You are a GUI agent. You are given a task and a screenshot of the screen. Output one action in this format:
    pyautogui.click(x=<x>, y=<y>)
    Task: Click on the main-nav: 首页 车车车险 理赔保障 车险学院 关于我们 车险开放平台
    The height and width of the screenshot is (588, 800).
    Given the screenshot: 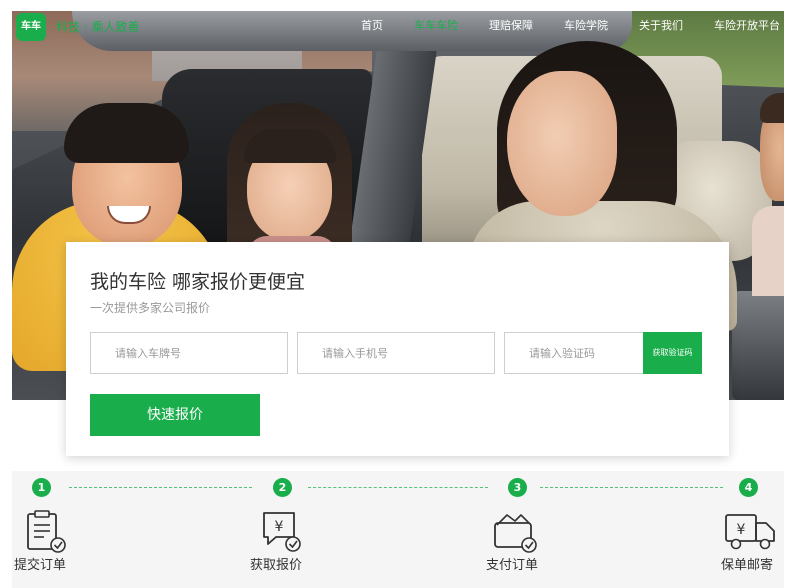 What is the action you would take?
    pyautogui.click(x=555, y=26)
    